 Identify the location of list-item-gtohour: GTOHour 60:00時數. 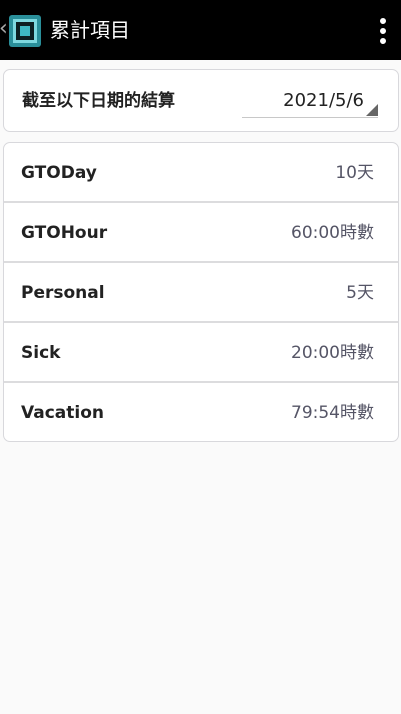
(201, 232).